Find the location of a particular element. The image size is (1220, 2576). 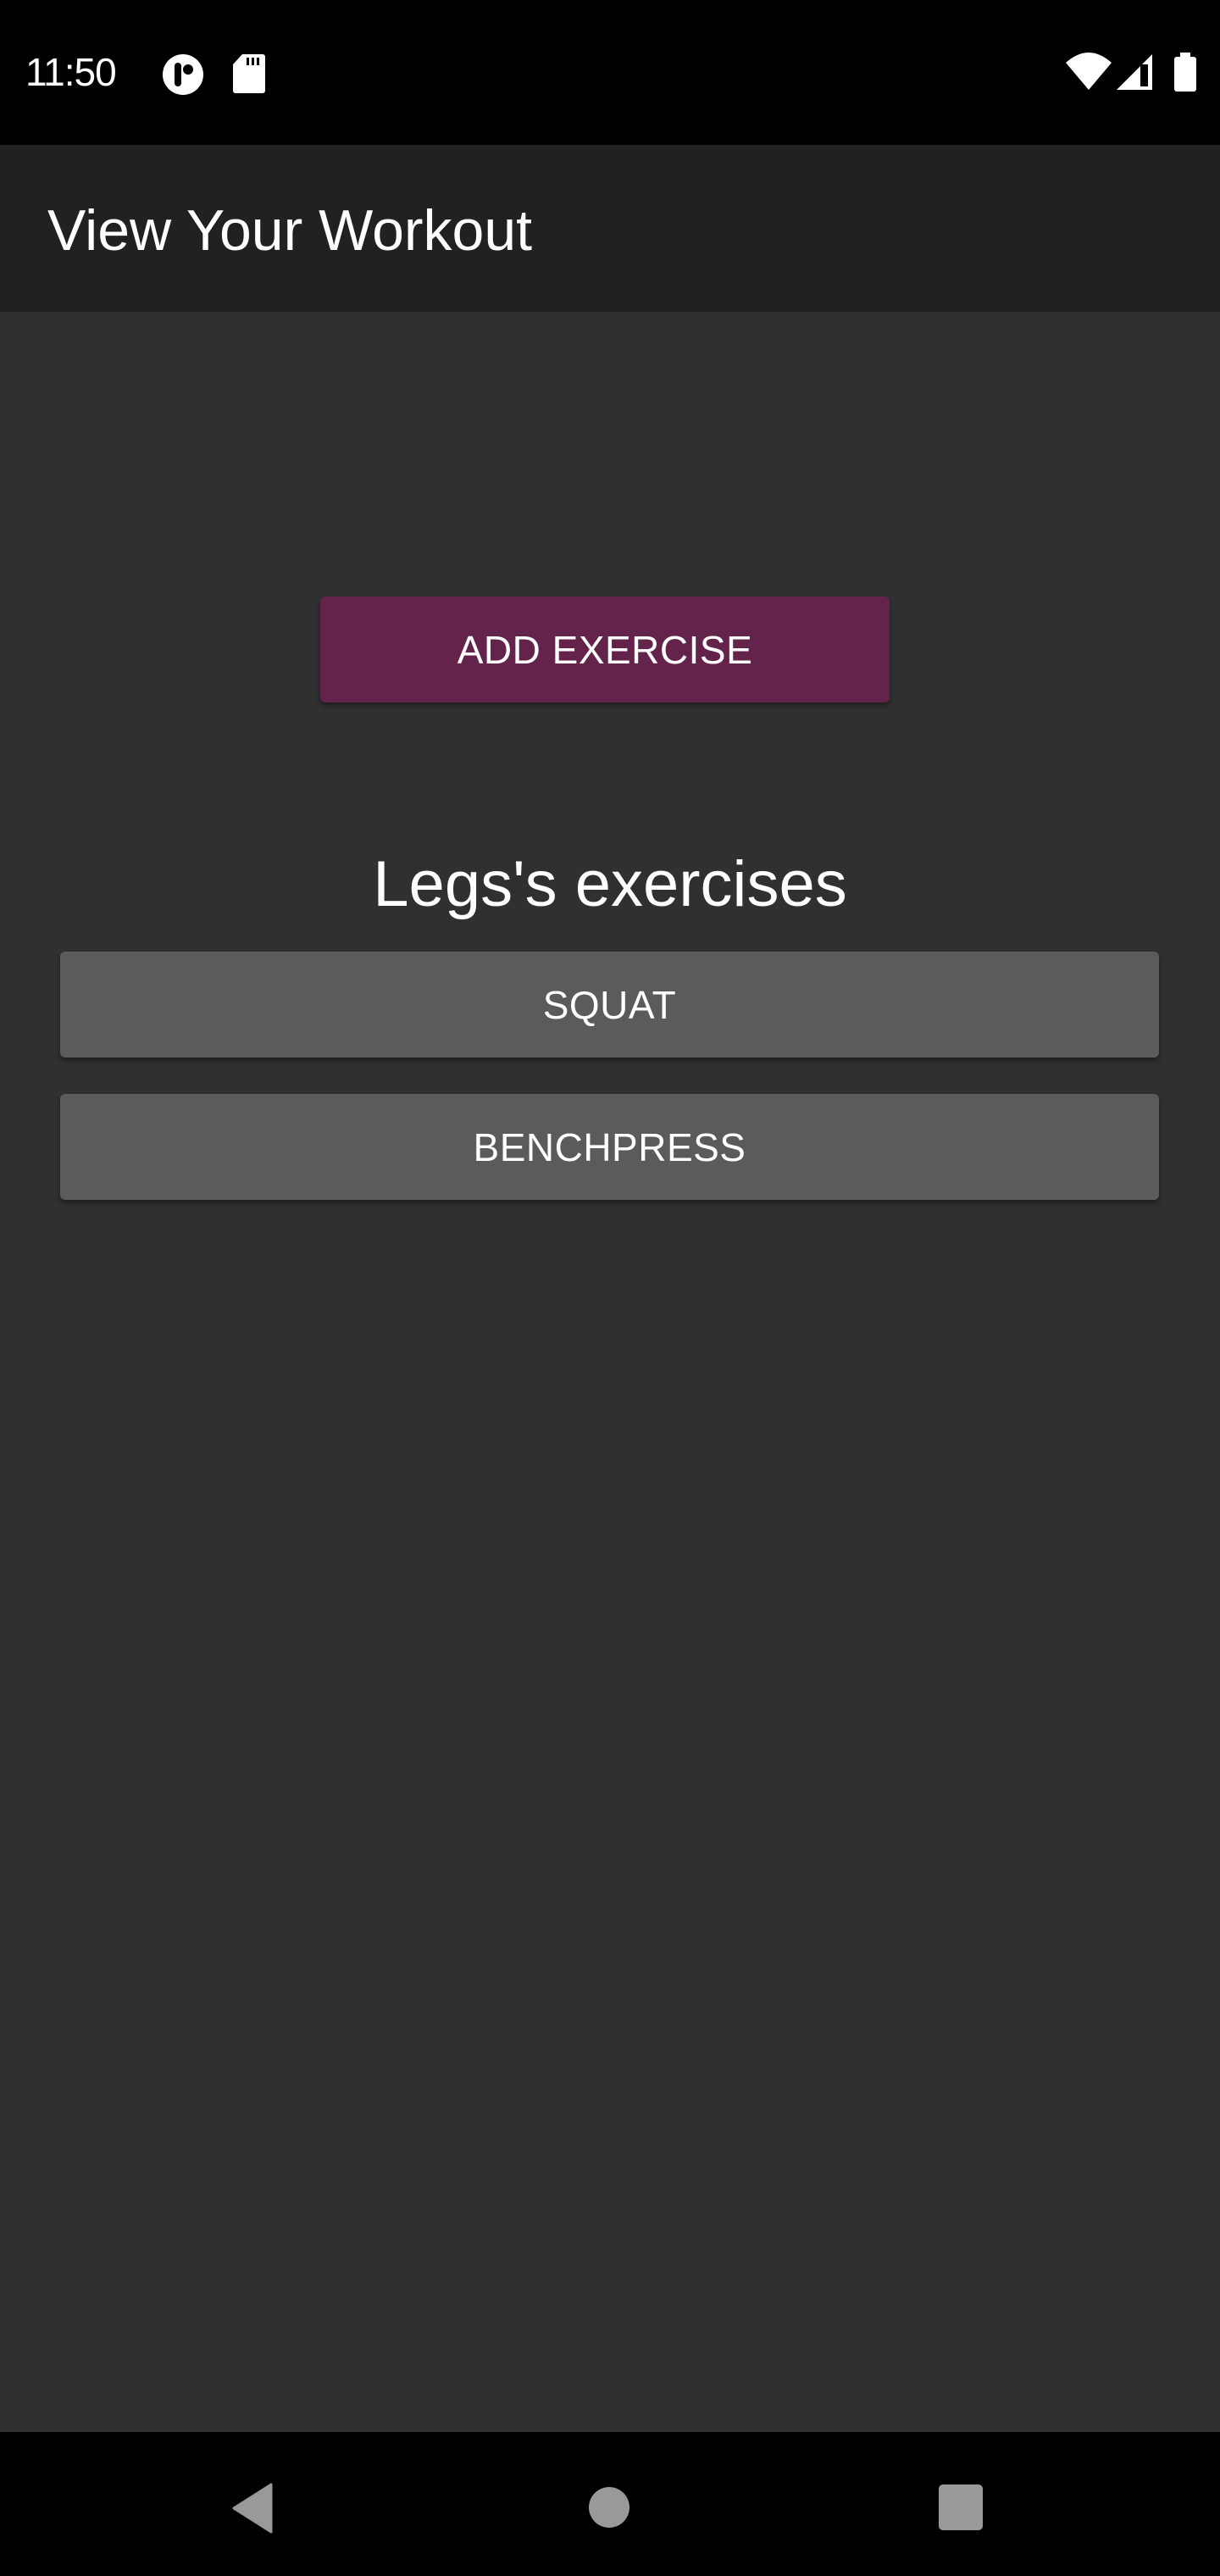

wifi-icon is located at coordinates (1089, 74).